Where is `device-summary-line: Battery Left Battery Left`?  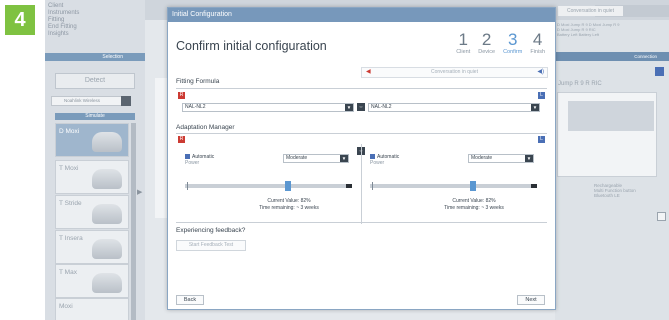 device-summary-line: Battery Left Battery Left is located at coordinates (578, 34).